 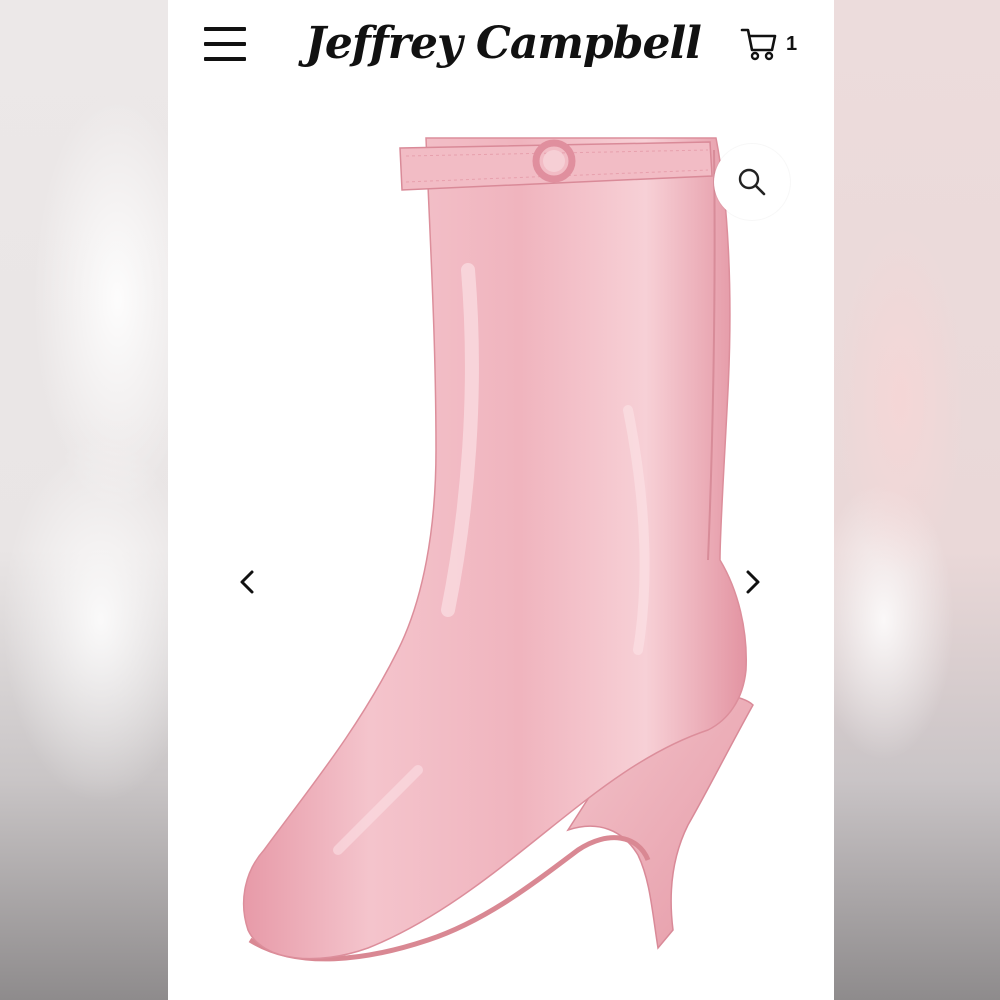 I want to click on hamburger-menu-icon, so click(x=225, y=44).